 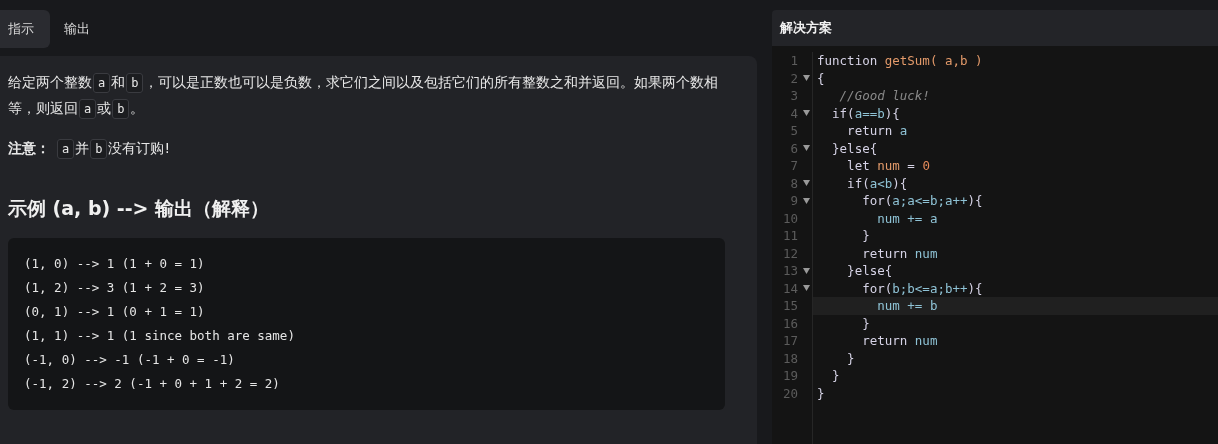 What do you see at coordinates (930, 200) in the screenshot?
I see `variable-text: a;a<=b;a++` at bounding box center [930, 200].